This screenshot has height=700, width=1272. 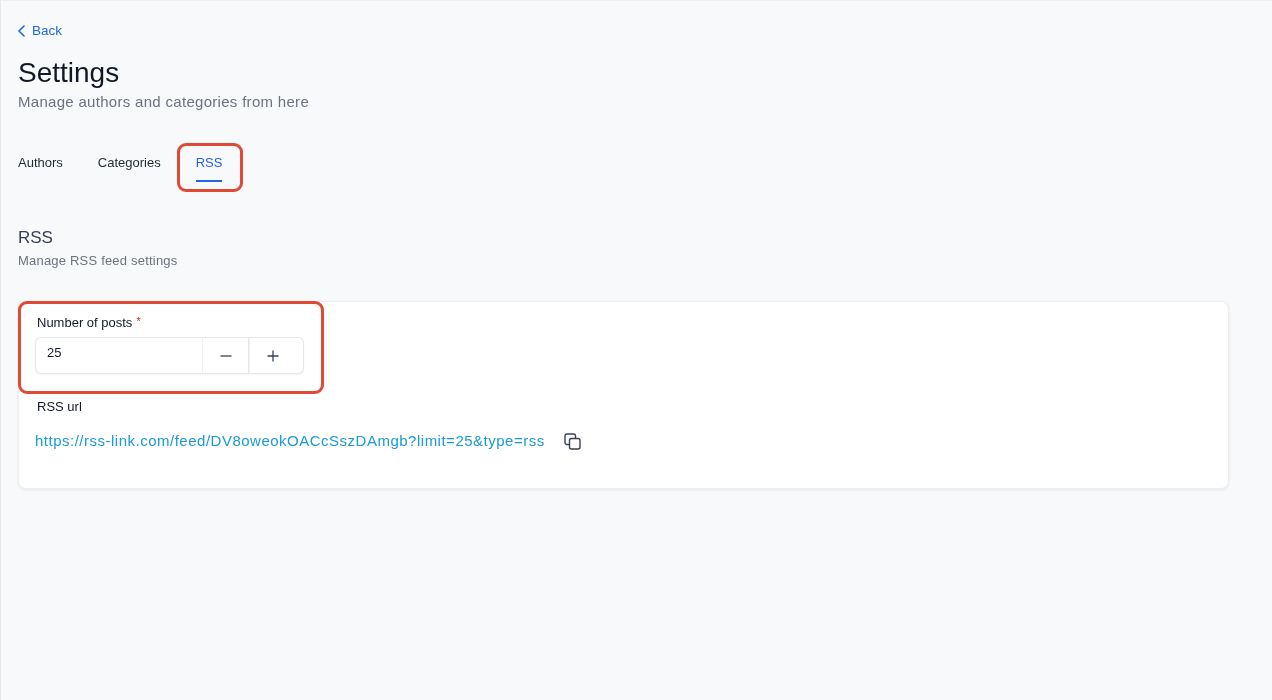 I want to click on plus-icon, so click(x=272, y=355).